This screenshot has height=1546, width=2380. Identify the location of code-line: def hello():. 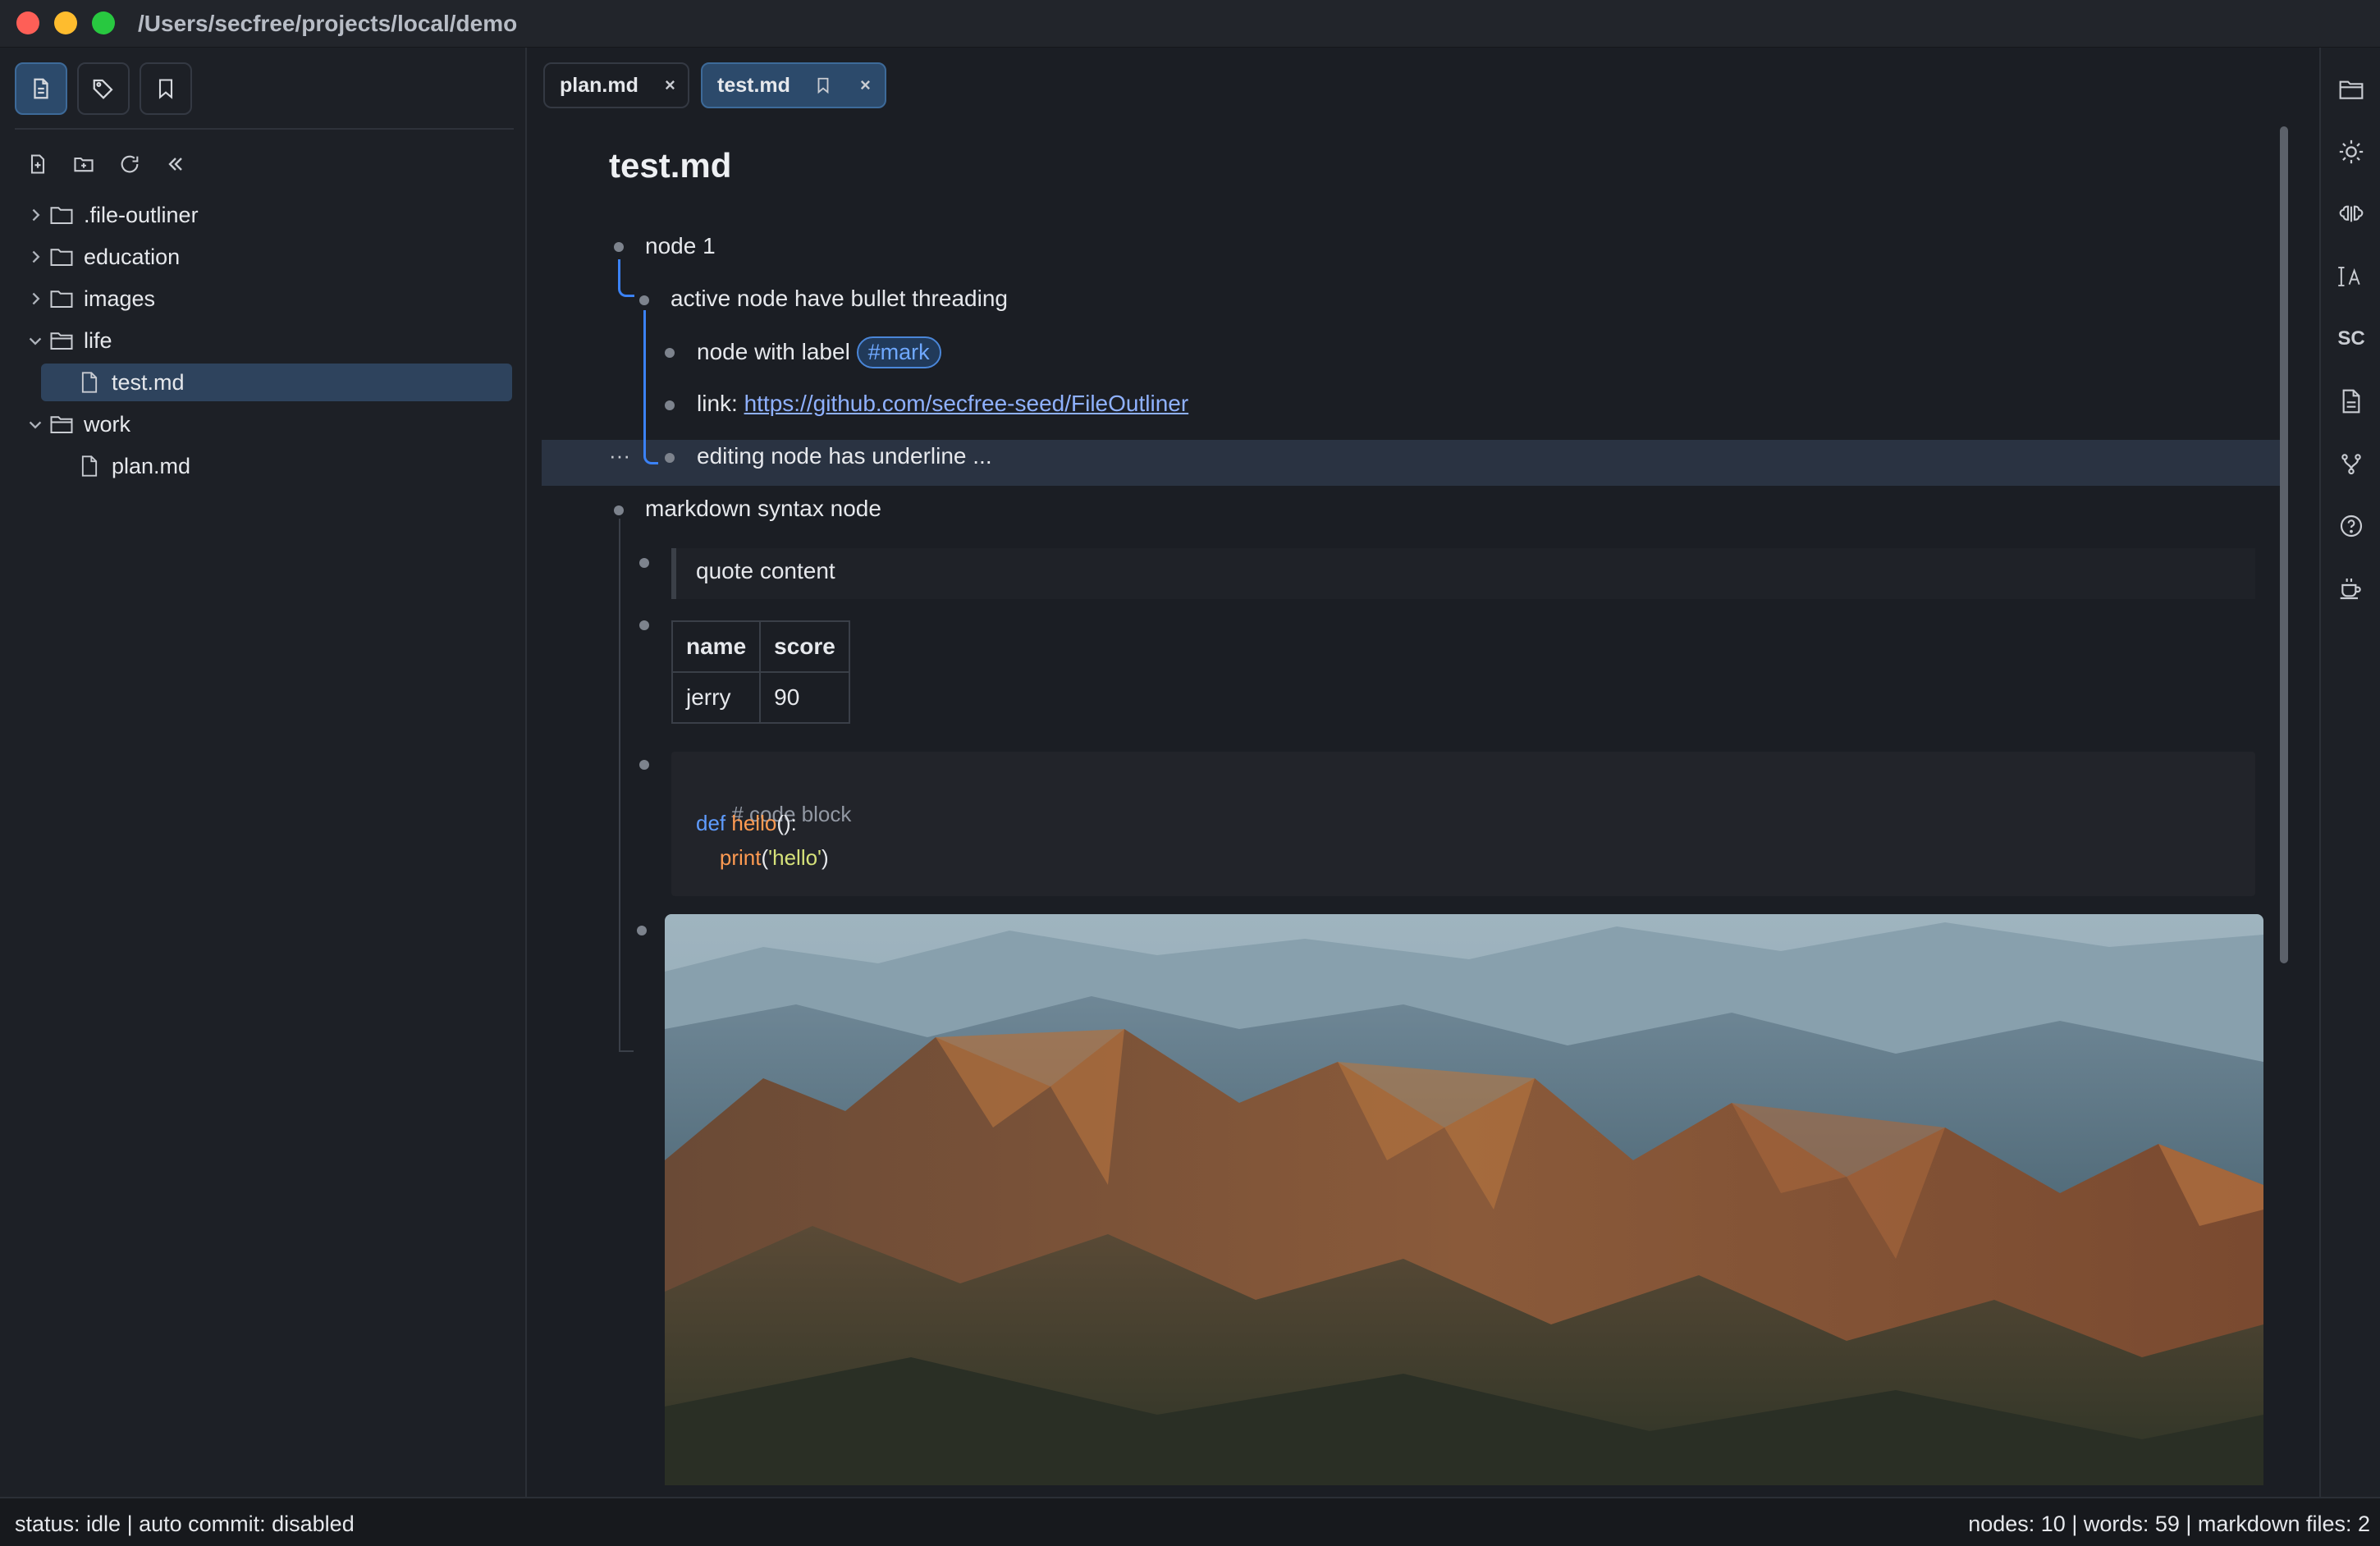
(746, 824).